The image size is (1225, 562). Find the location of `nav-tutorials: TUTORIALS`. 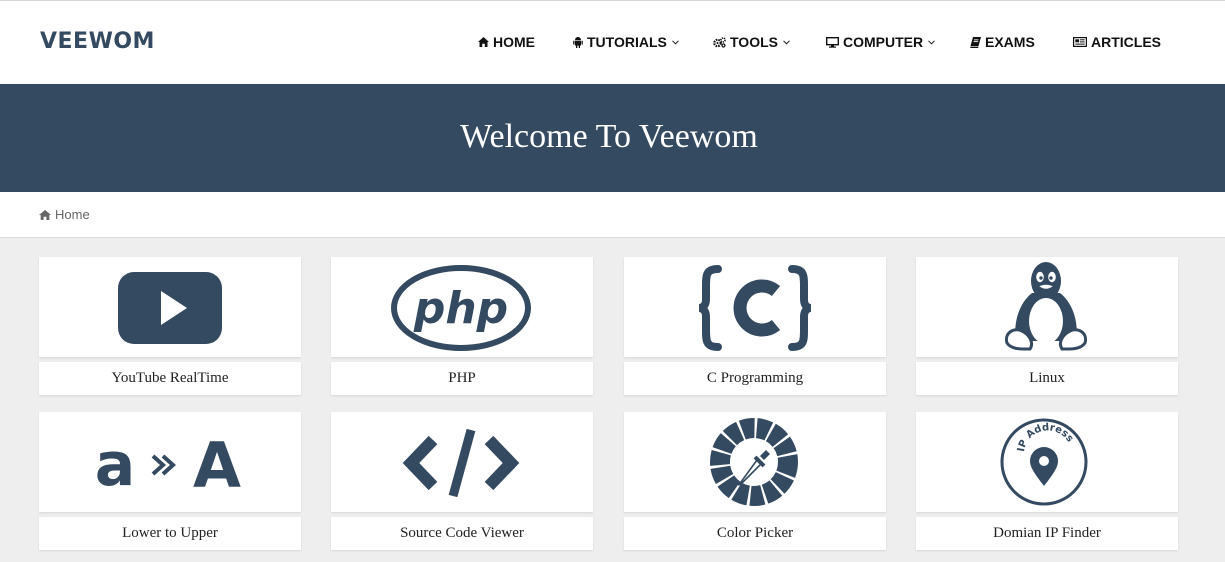

nav-tutorials: TUTORIALS is located at coordinates (626, 42).